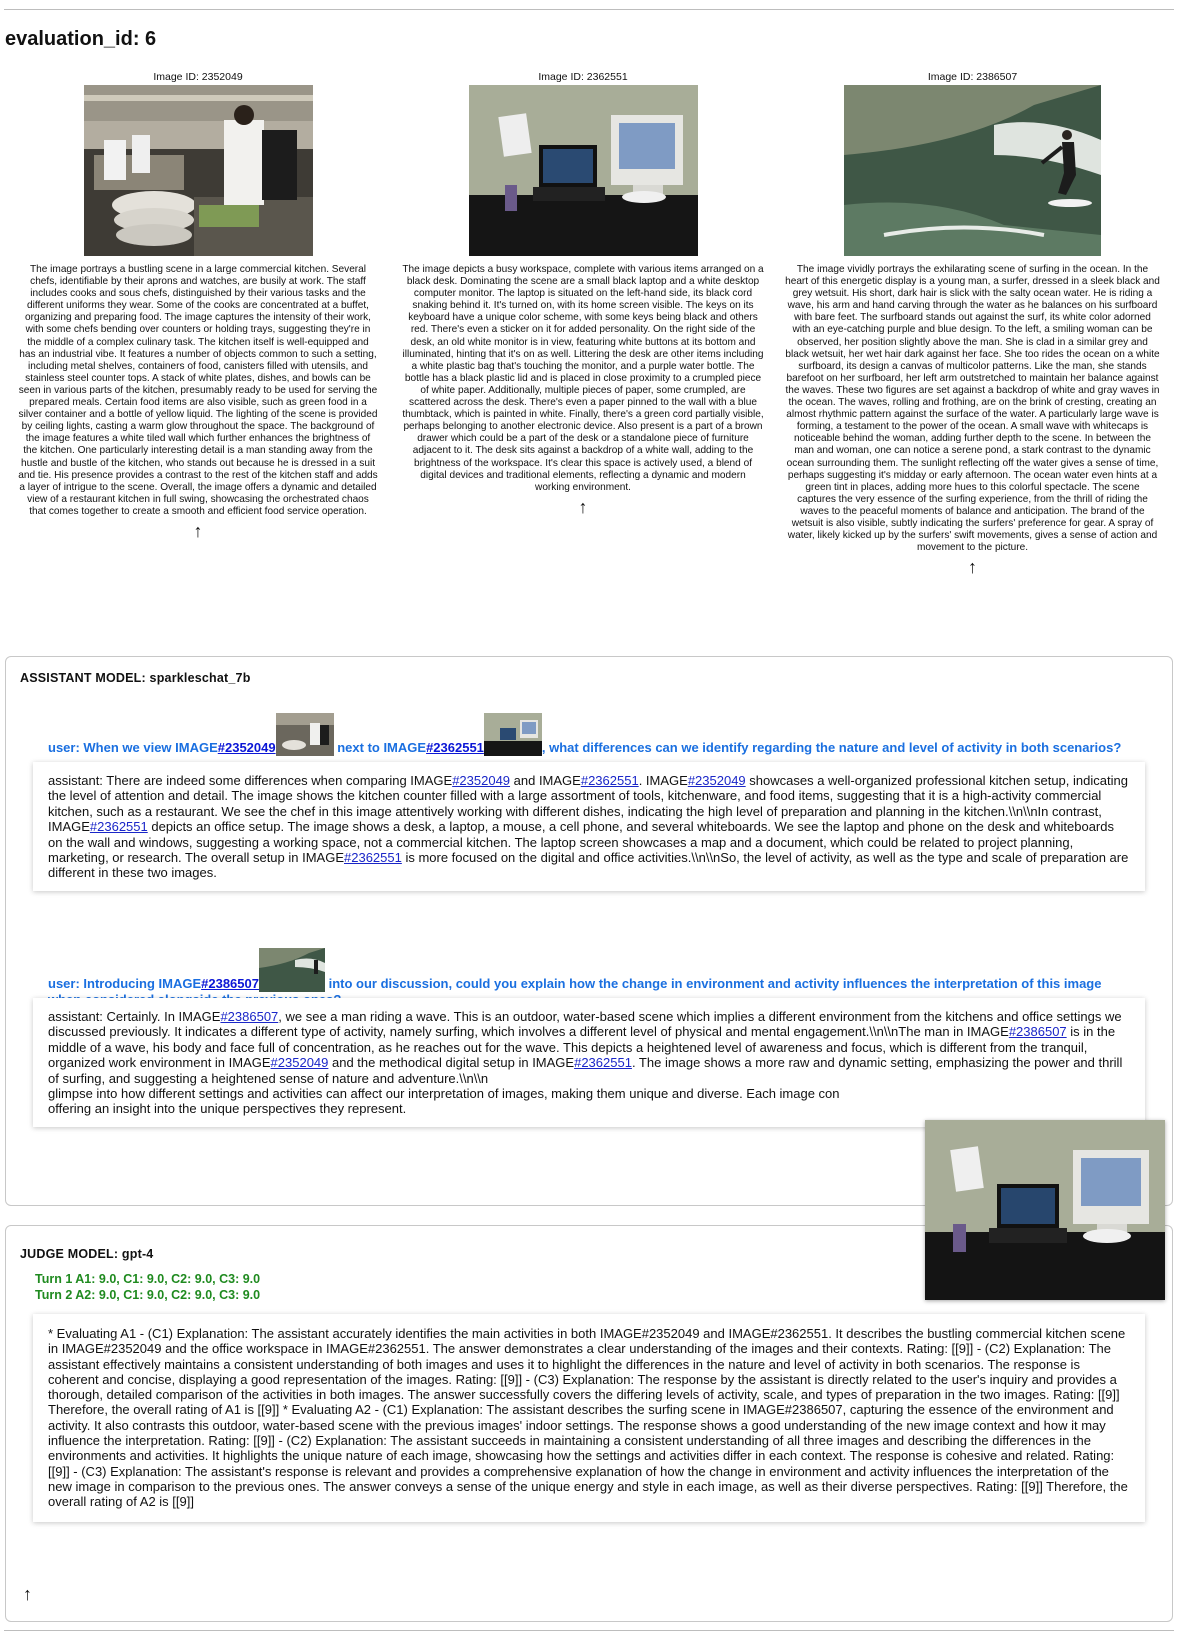 The image size is (1178, 1643). What do you see at coordinates (589, 9) in the screenshot?
I see `top-divider` at bounding box center [589, 9].